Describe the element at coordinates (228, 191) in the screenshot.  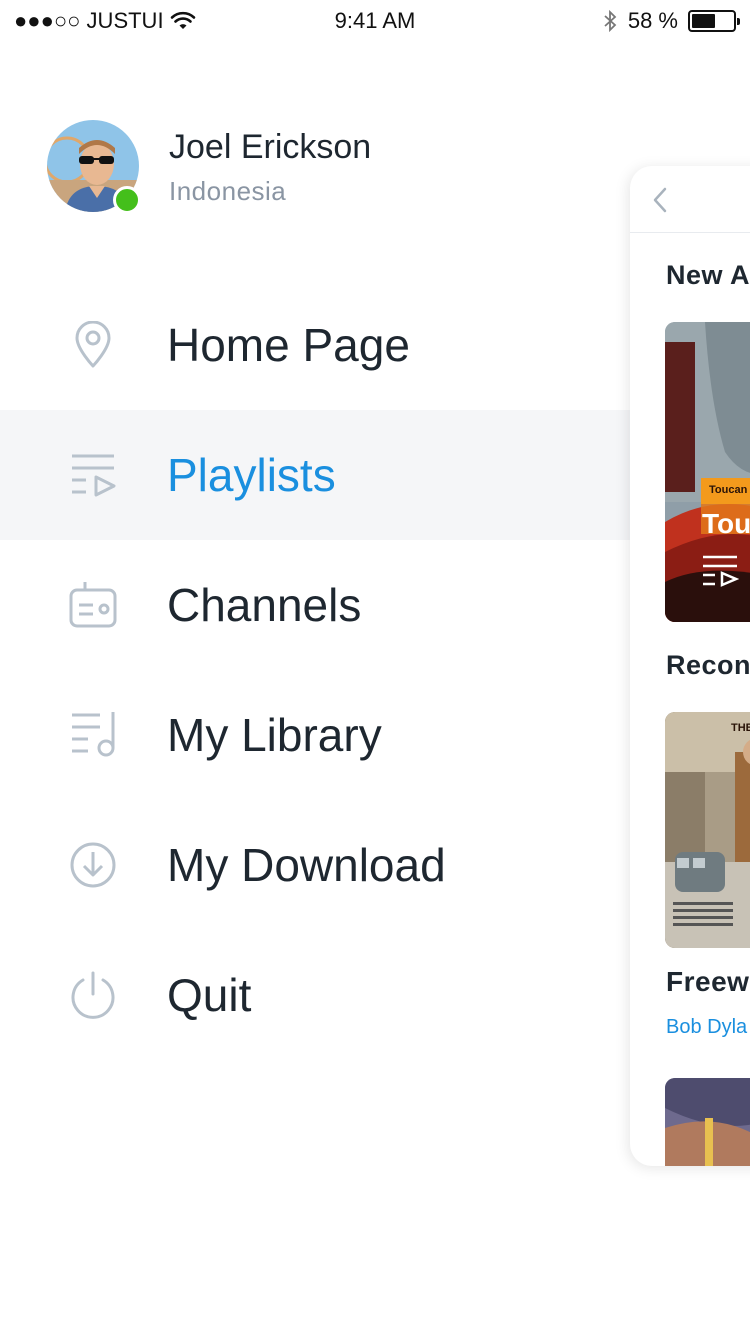
I see `profile-location: Indonesia` at that location.